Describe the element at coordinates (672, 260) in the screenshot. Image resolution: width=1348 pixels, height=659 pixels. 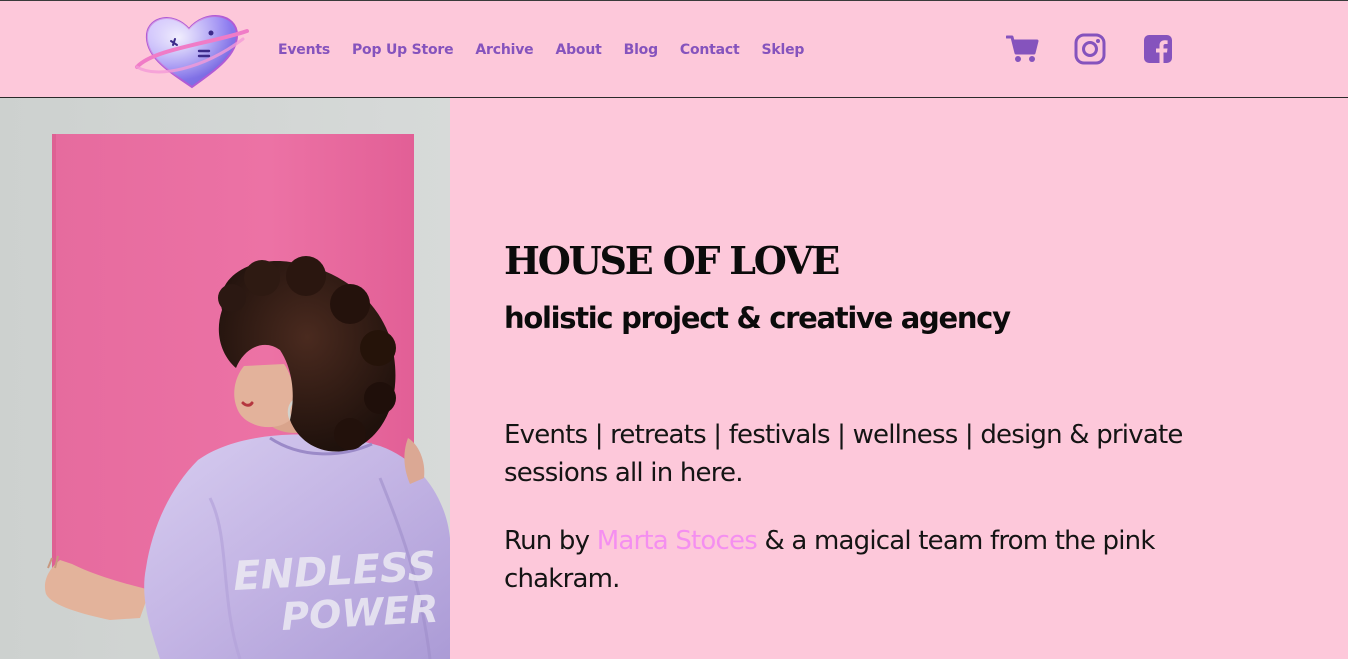
I see `page-title: HOUSE OF LOVE` at that location.